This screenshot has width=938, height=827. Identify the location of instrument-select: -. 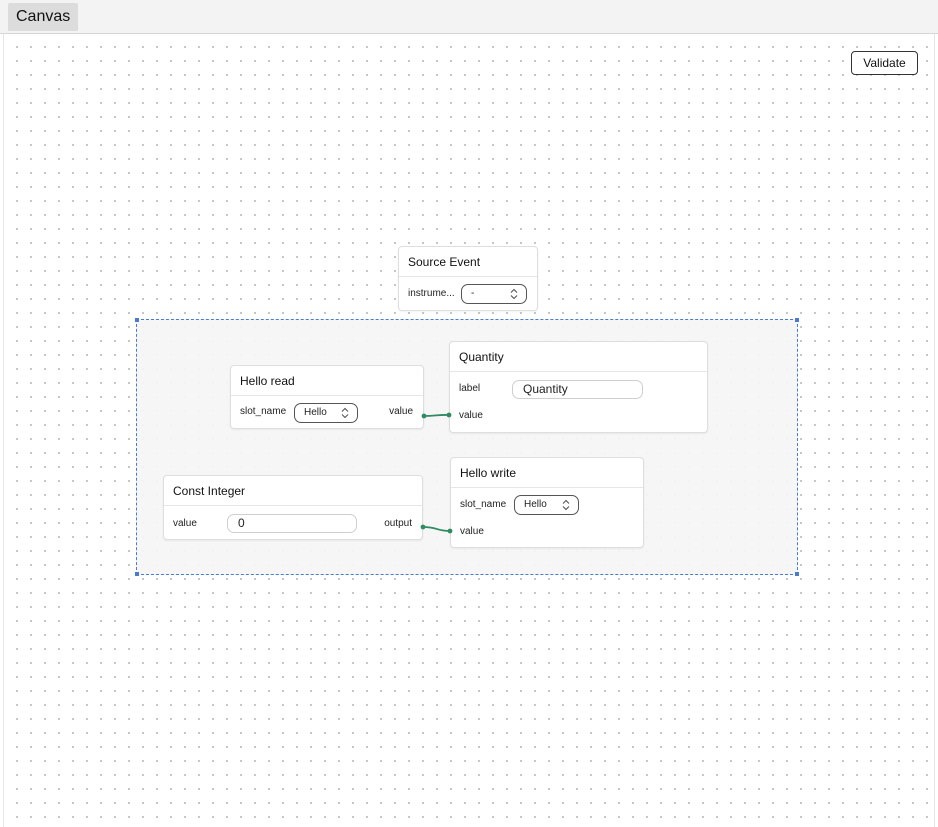
(494, 294).